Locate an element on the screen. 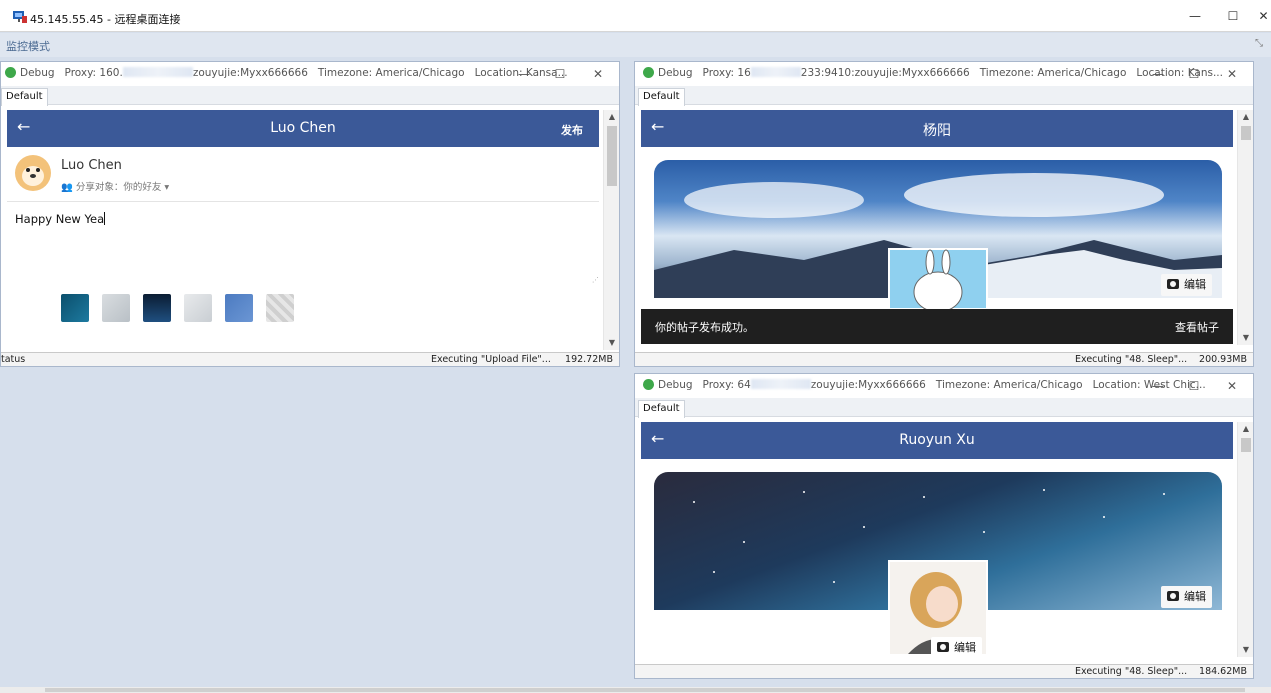 This screenshot has height=693, width=1271. resize-grip-icon: ⋰ is located at coordinates (595, 280).